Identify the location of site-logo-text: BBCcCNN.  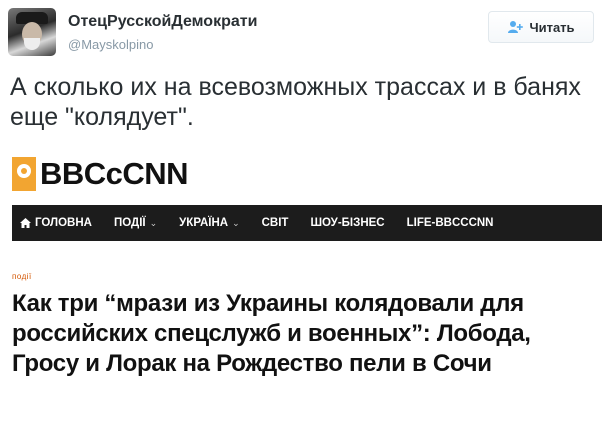
(114, 173).